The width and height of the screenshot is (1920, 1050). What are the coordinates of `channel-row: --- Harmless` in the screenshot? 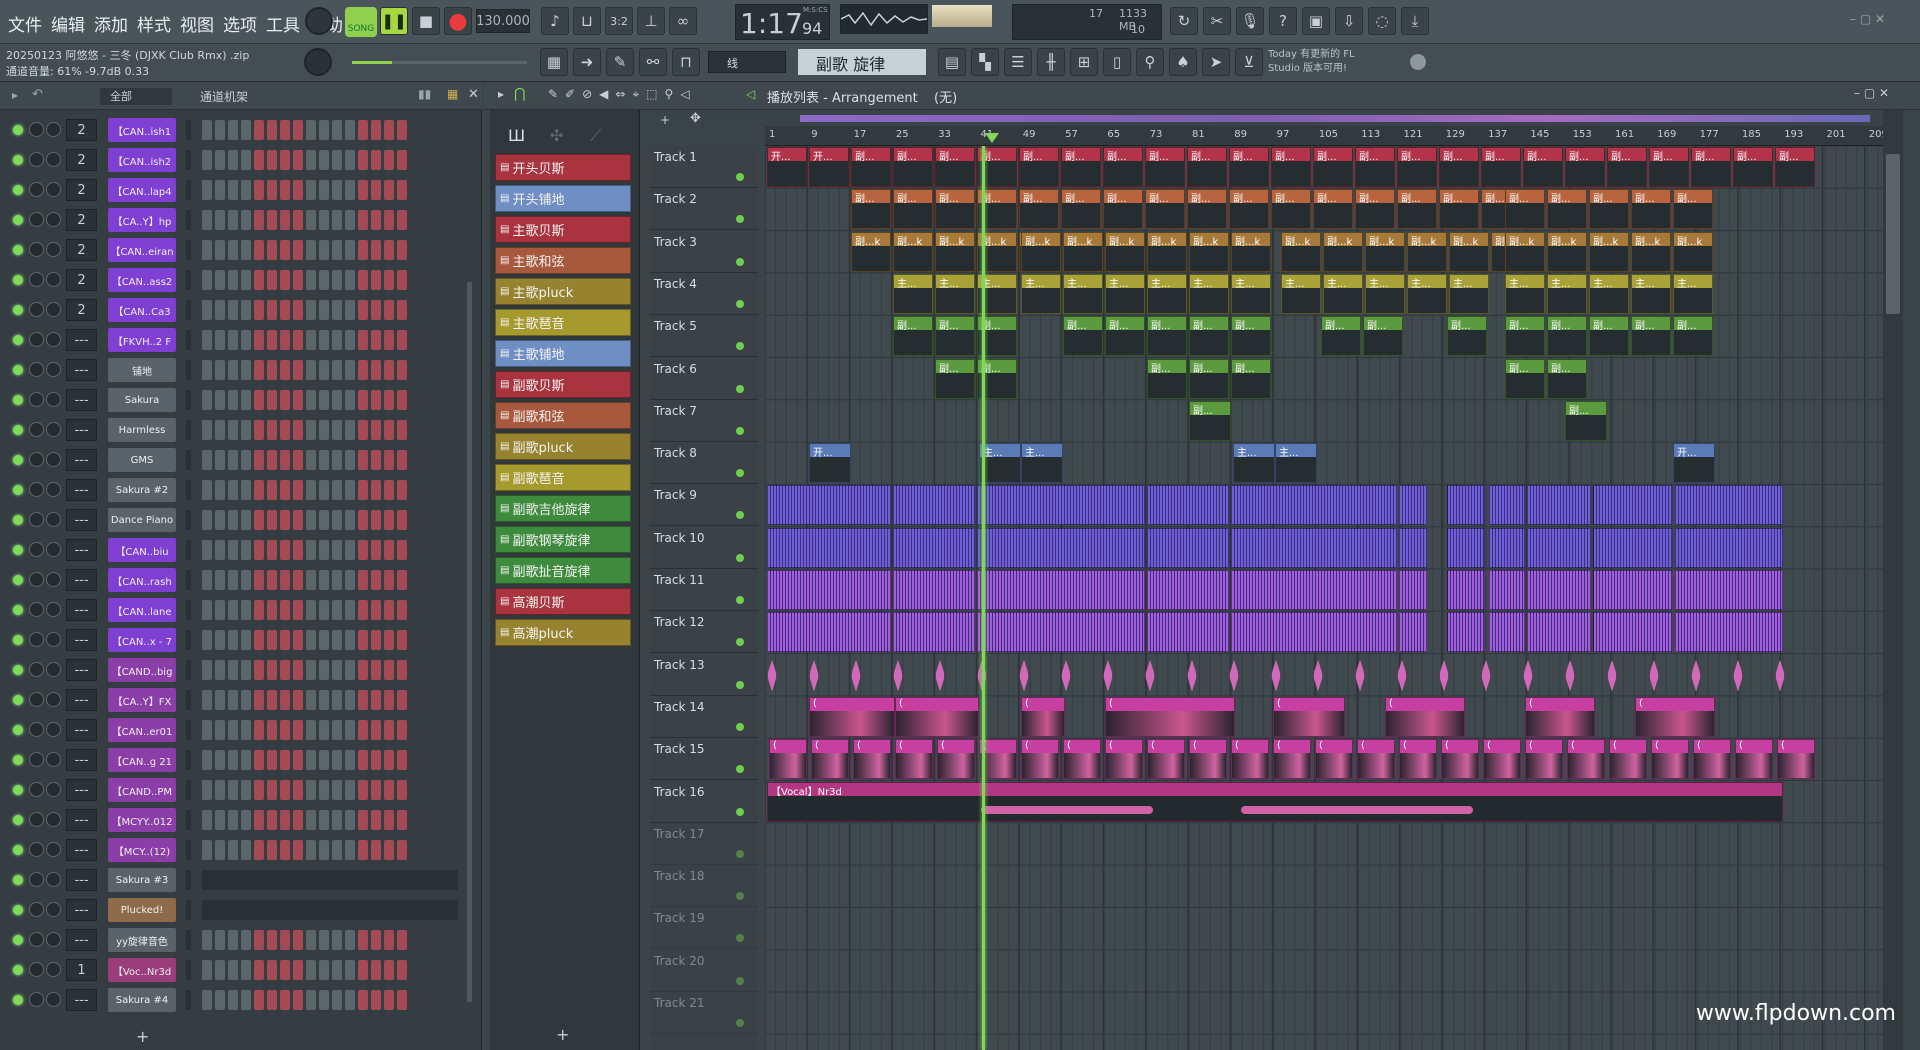 It's located at (235, 430).